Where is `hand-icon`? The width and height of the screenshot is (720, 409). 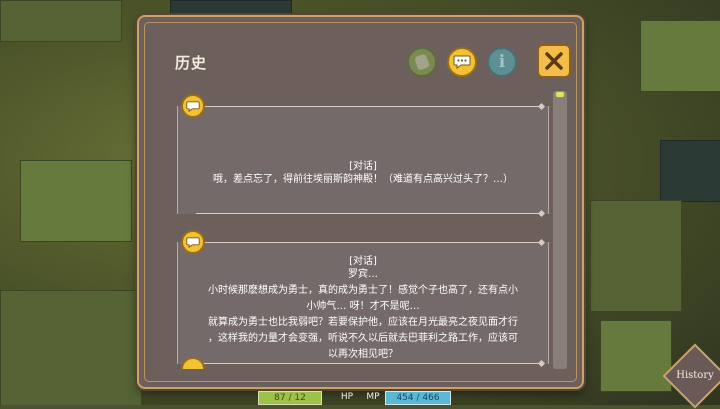 hand-icon is located at coordinates (422, 62).